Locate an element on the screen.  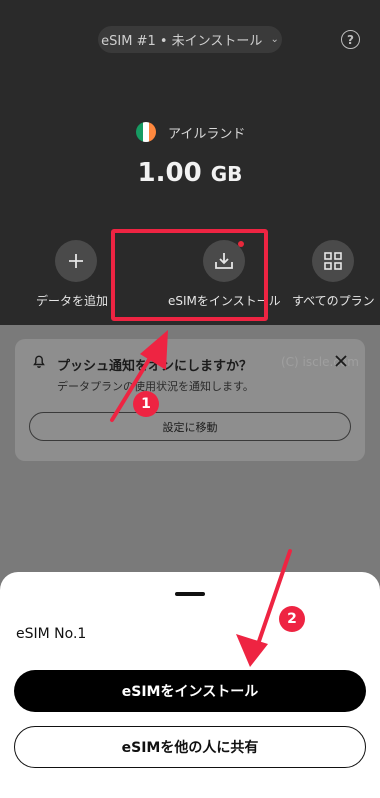
grid-icon is located at coordinates (333, 261).